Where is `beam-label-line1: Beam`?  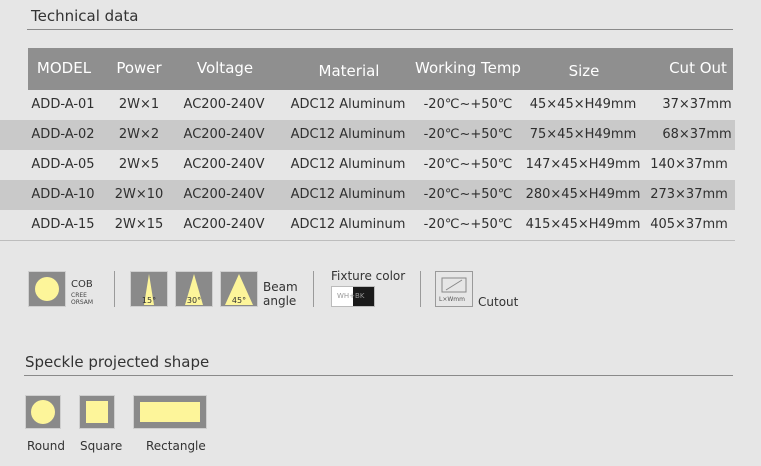
beam-label-line1: Beam is located at coordinates (280, 287).